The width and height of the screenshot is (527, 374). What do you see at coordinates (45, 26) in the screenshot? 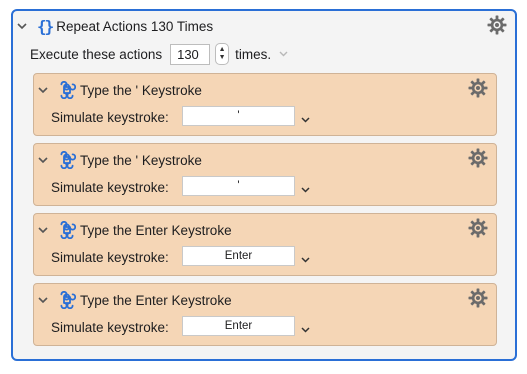
I see `repeat-icon: {}` at bounding box center [45, 26].